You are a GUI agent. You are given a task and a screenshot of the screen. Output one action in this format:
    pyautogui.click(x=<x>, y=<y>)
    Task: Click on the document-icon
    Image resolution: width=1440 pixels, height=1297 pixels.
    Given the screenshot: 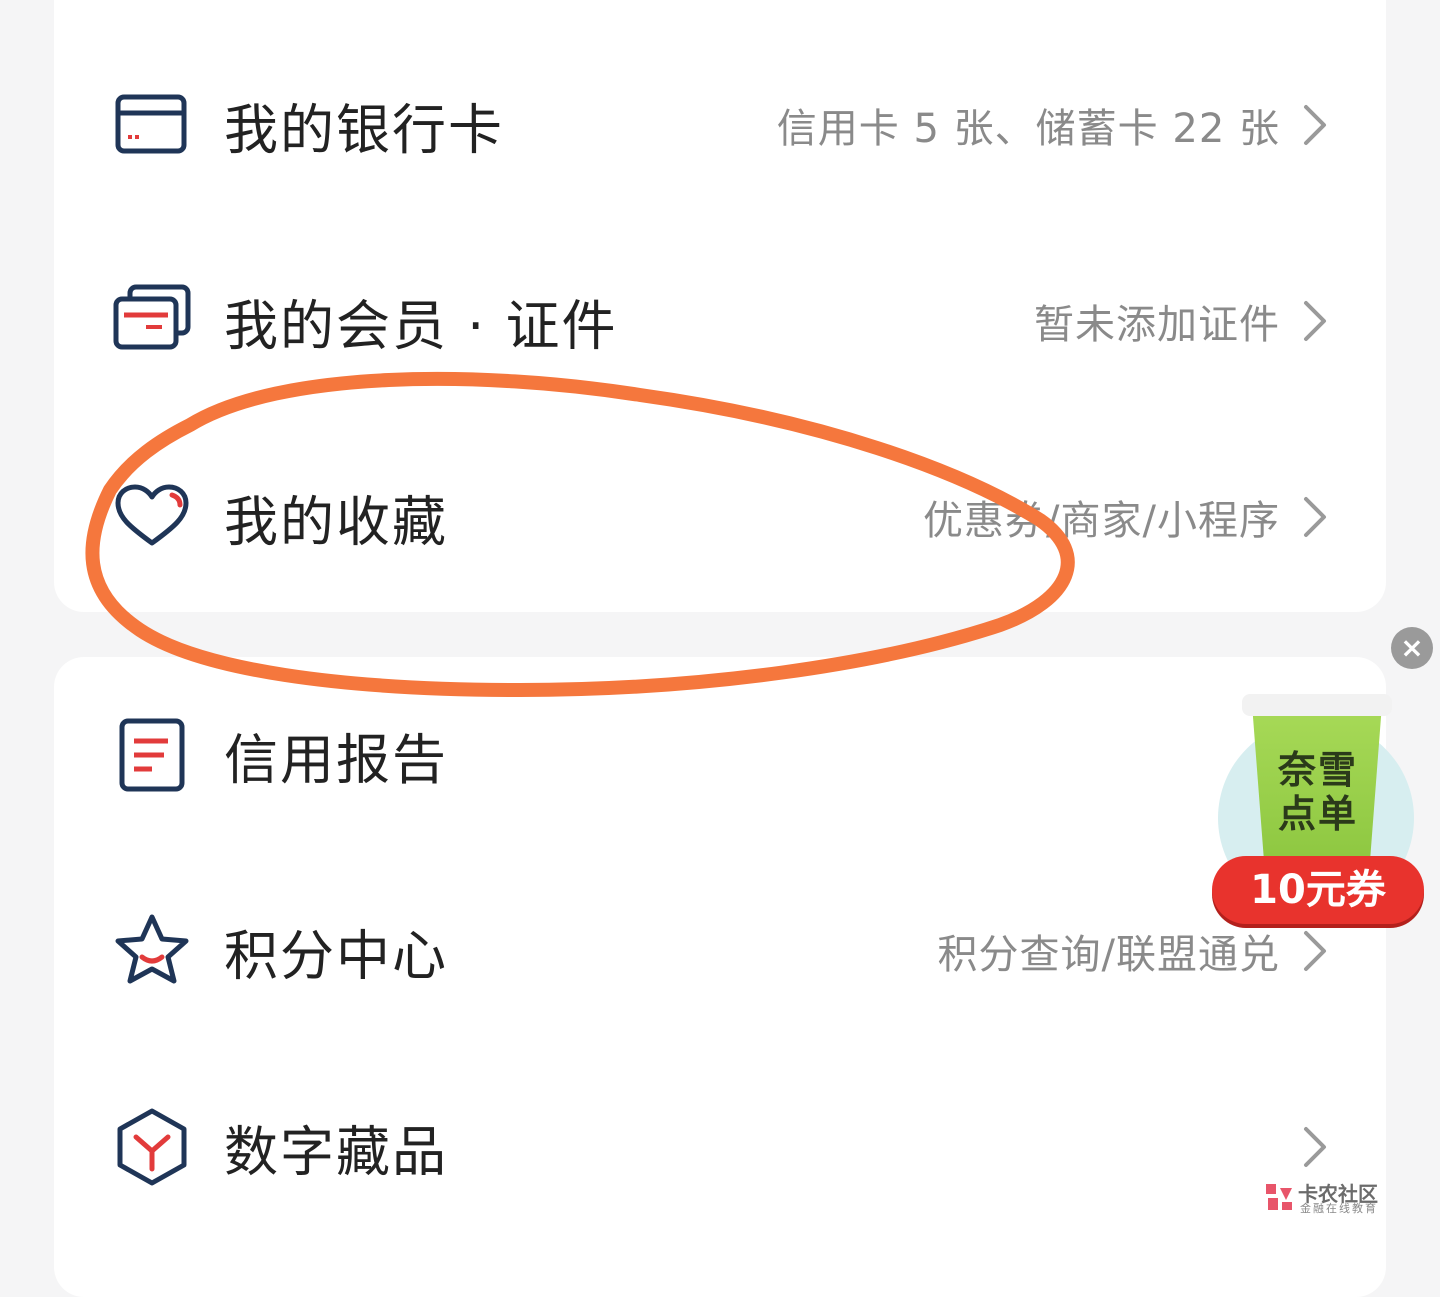 What is the action you would take?
    pyautogui.click(x=152, y=755)
    